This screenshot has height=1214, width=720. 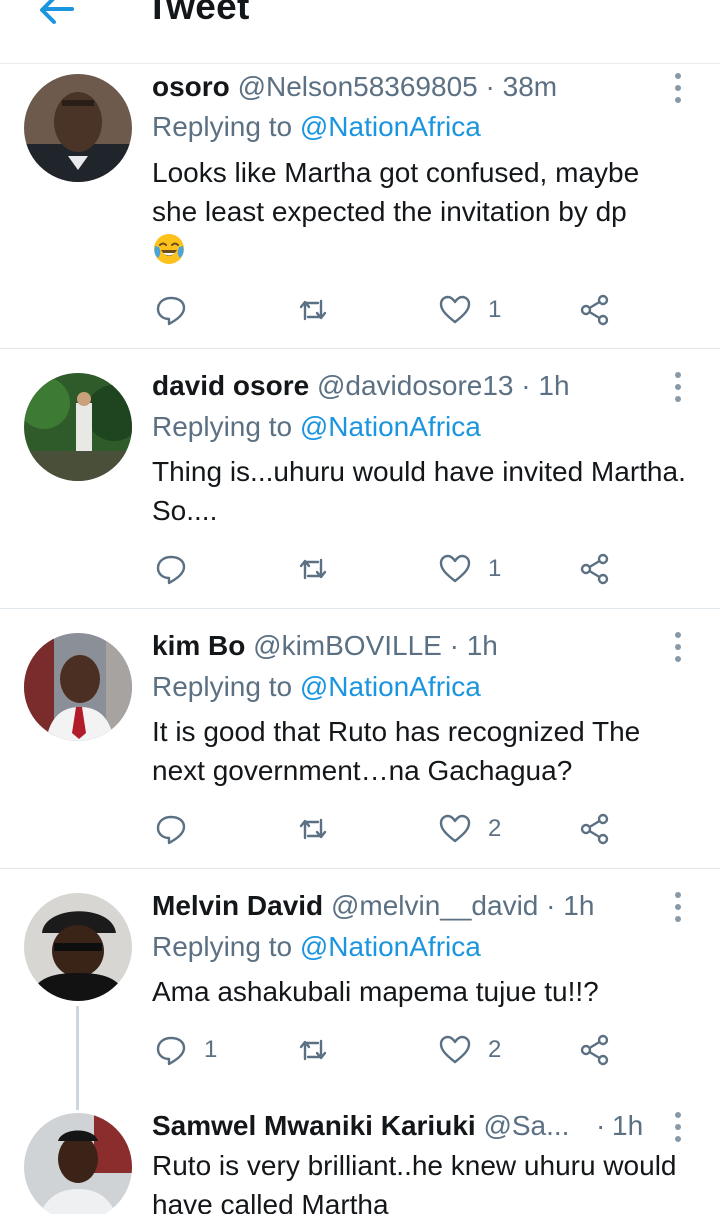 I want to click on user-handle: @Nelson58369805, so click(x=357, y=86).